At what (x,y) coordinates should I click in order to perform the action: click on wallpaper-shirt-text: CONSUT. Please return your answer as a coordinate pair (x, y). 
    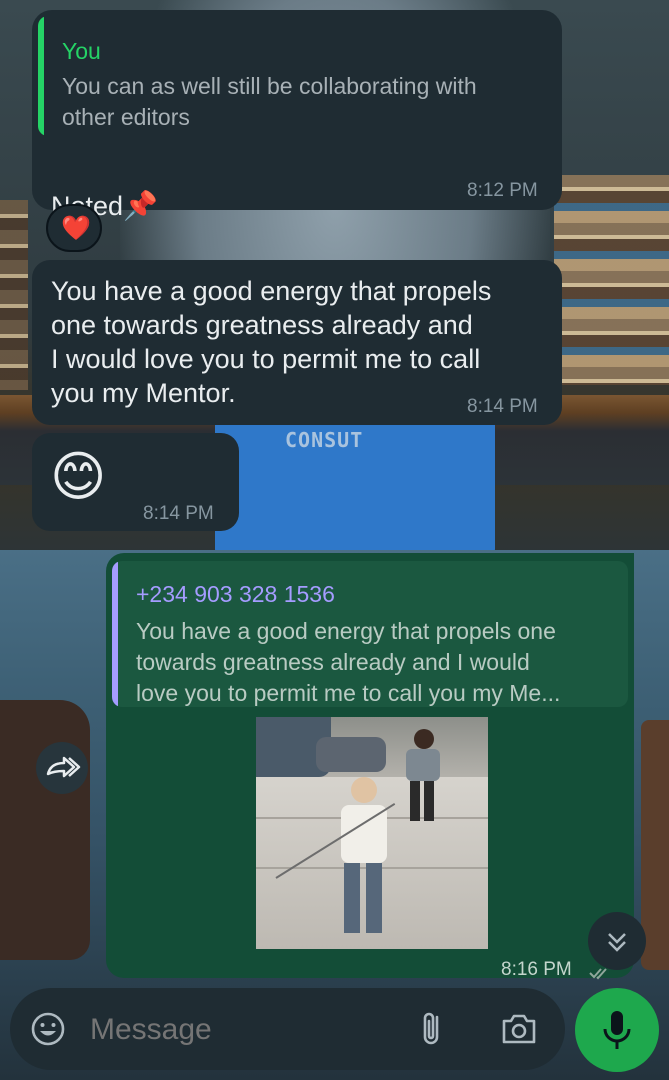
    Looking at the image, I should click on (324, 440).